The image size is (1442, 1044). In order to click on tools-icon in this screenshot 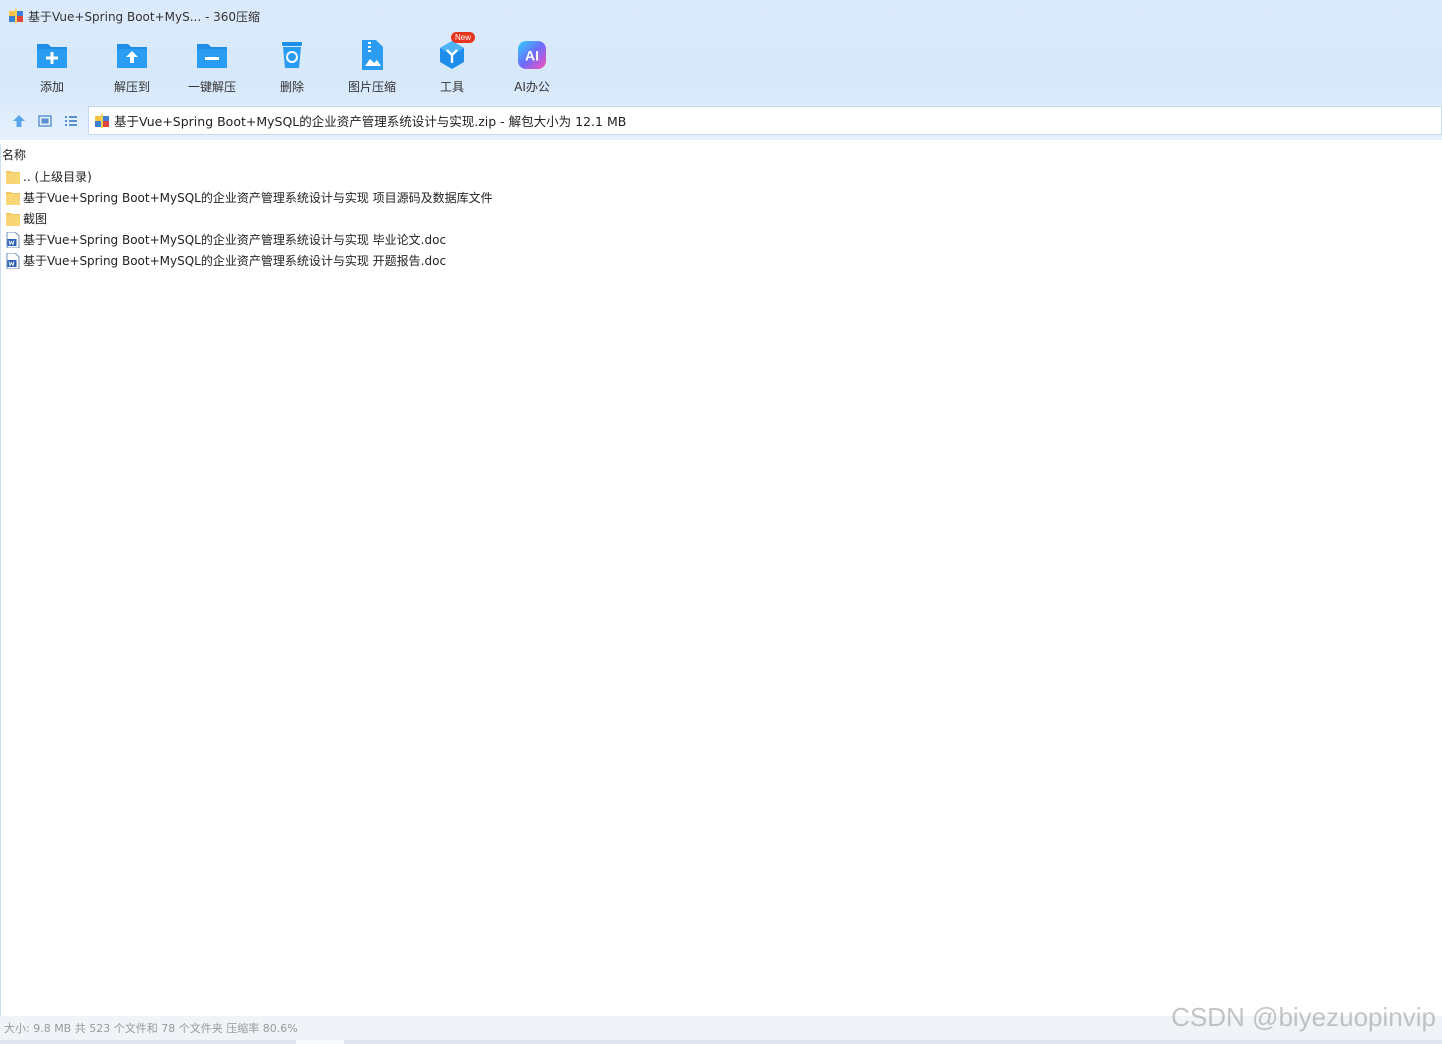, I will do `click(452, 55)`.